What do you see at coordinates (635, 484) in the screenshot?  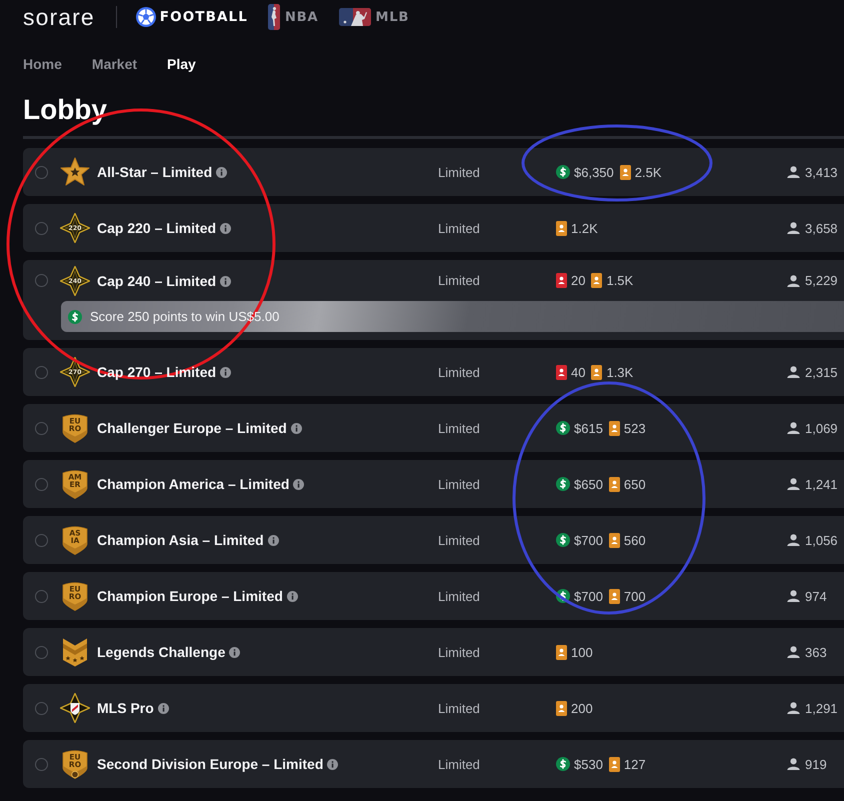 I see `card-count: 650` at bounding box center [635, 484].